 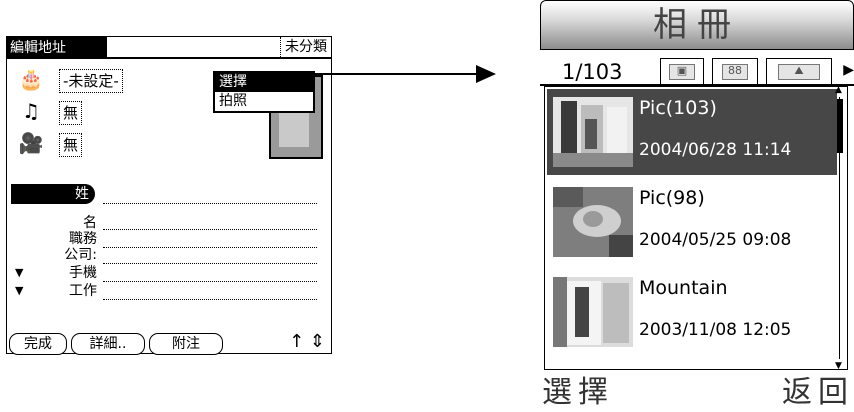 What do you see at coordinates (210, 299) in the screenshot?
I see `work-input` at bounding box center [210, 299].